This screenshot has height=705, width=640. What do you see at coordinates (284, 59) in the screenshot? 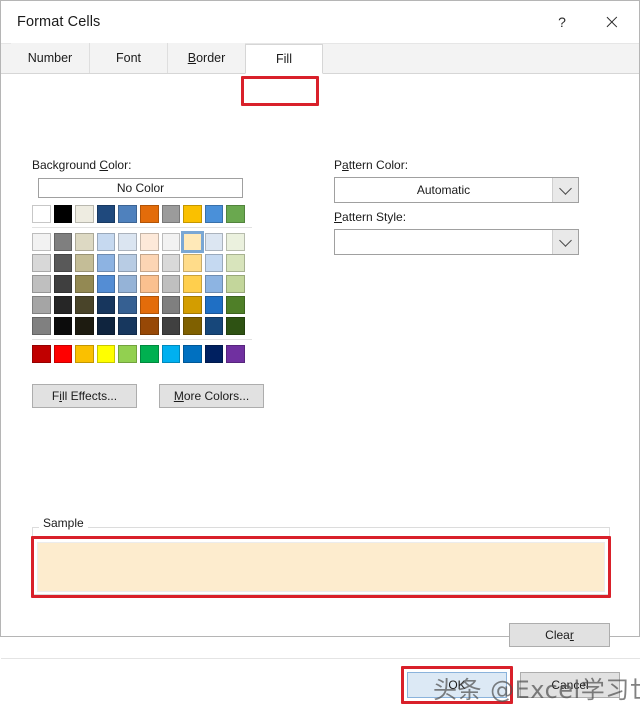
I see `tab-fill: Fill` at bounding box center [284, 59].